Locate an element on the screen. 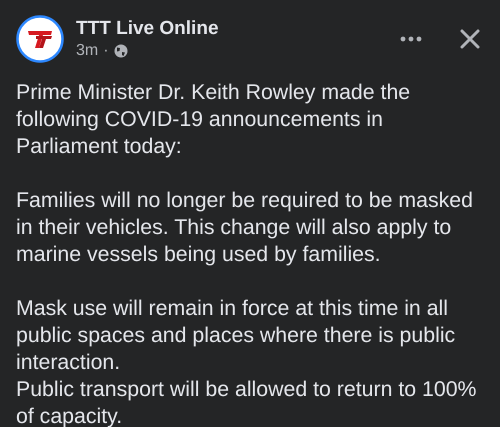  author-name: TTT Live Online is located at coordinates (230, 29).